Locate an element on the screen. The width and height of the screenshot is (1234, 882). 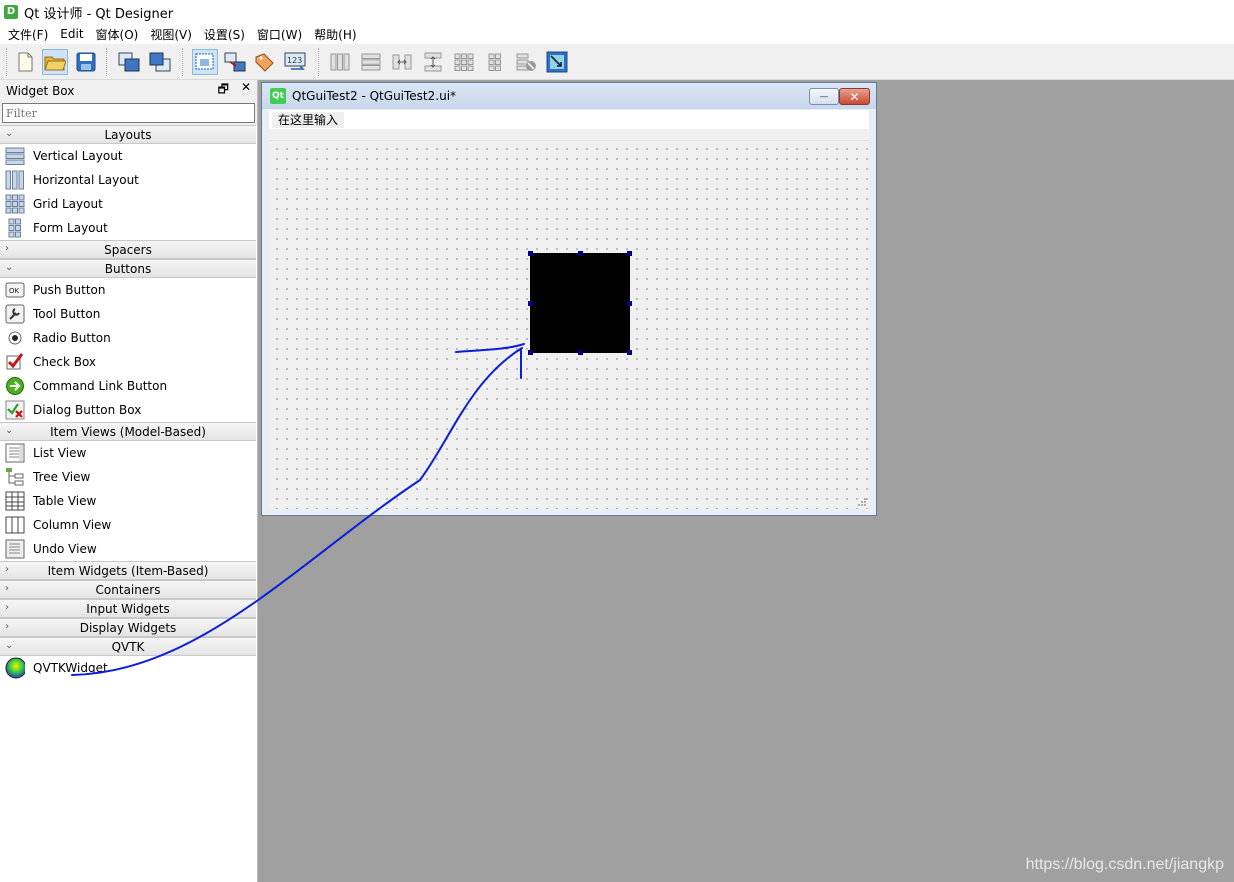
watermark-text: https://blog.csdn.net/jiangkp is located at coordinates (1124, 864).